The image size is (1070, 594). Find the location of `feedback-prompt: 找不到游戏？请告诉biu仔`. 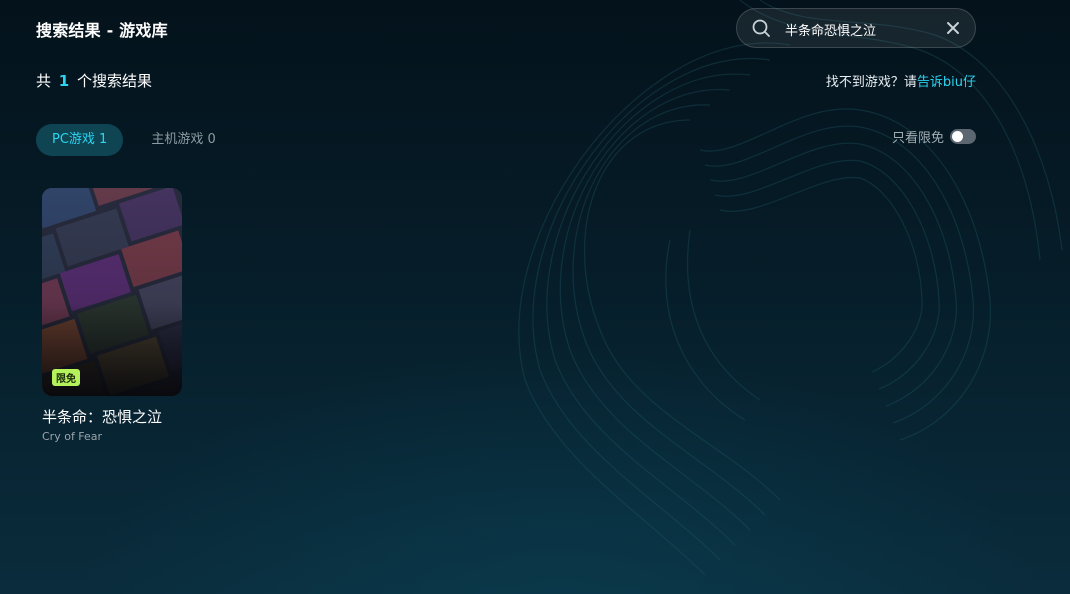

feedback-prompt: 找不到游戏？请告诉biu仔 is located at coordinates (901, 80).